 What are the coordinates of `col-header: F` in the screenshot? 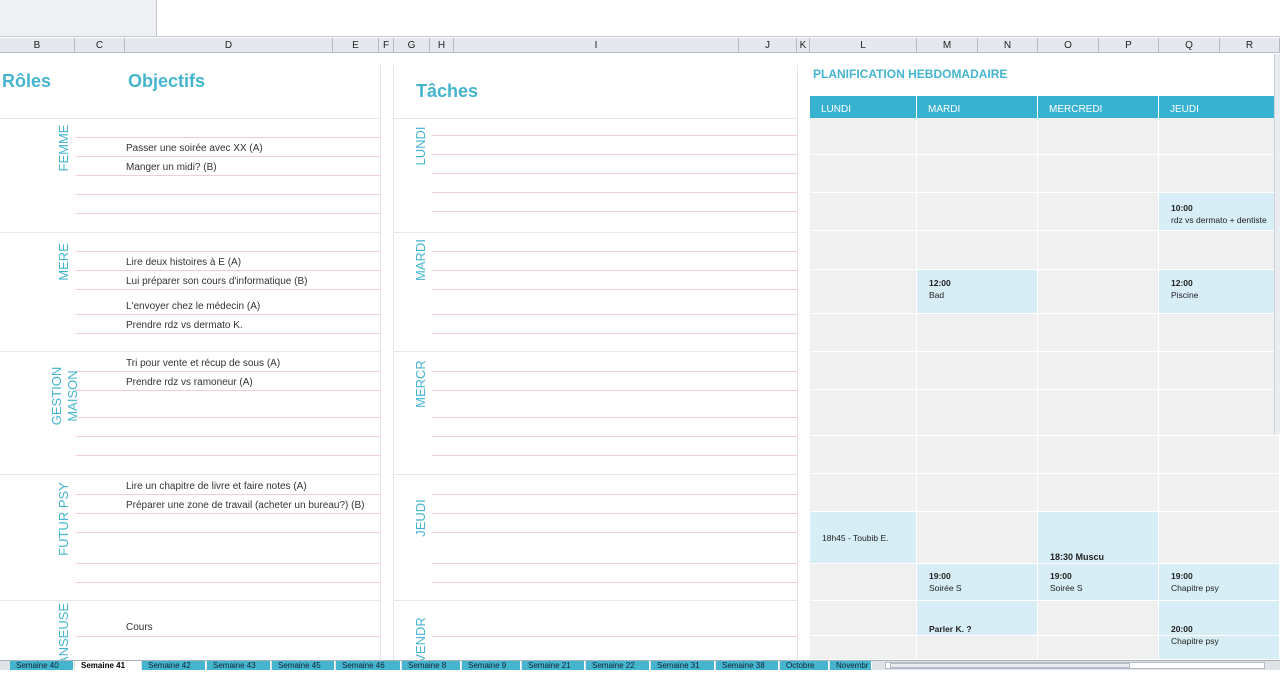 It's located at (386, 45).